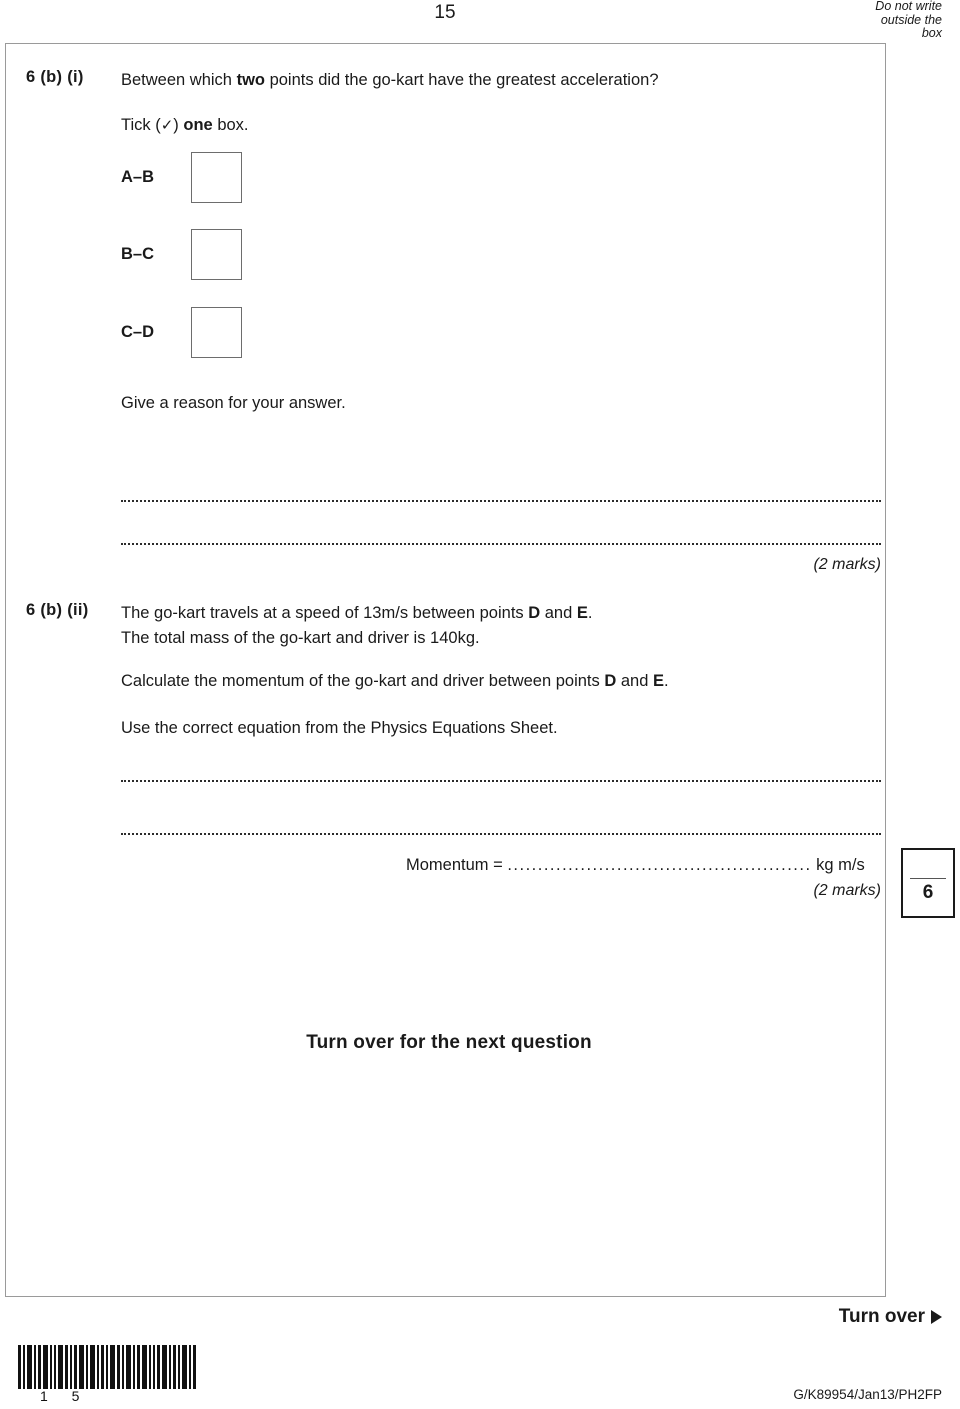 The height and width of the screenshot is (1409, 960). I want to click on triangle-right-icon, so click(936, 1317).